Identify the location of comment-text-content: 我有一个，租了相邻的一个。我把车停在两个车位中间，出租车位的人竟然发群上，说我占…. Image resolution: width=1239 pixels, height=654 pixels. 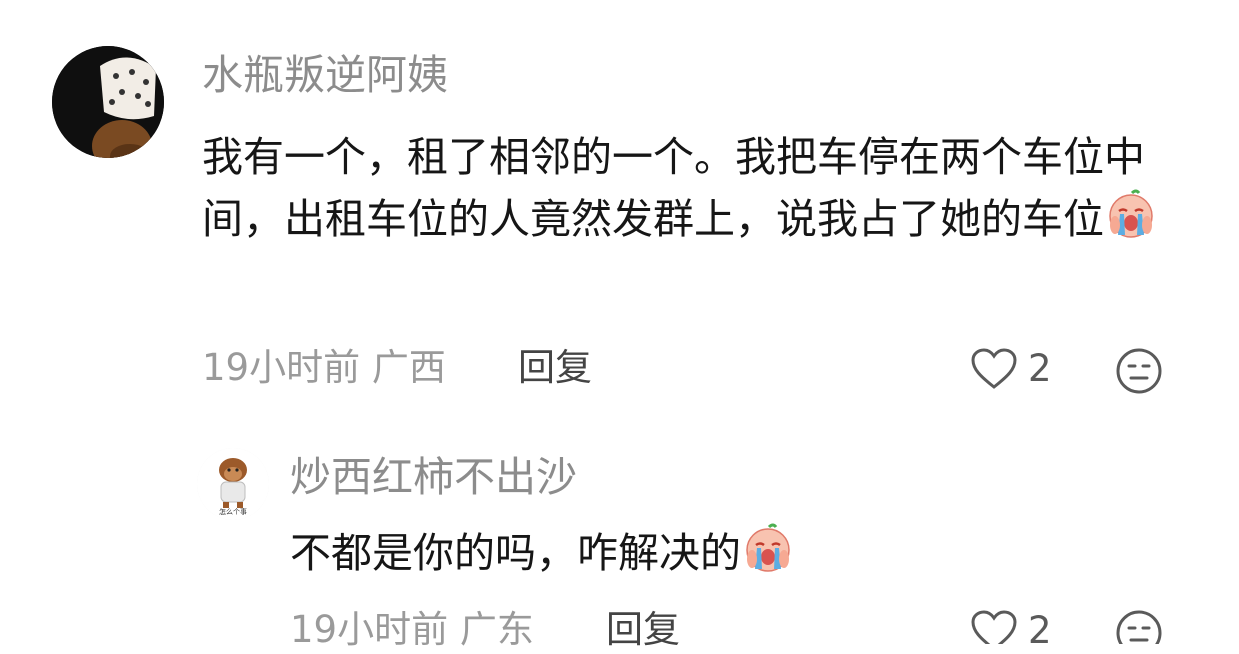
(673, 188).